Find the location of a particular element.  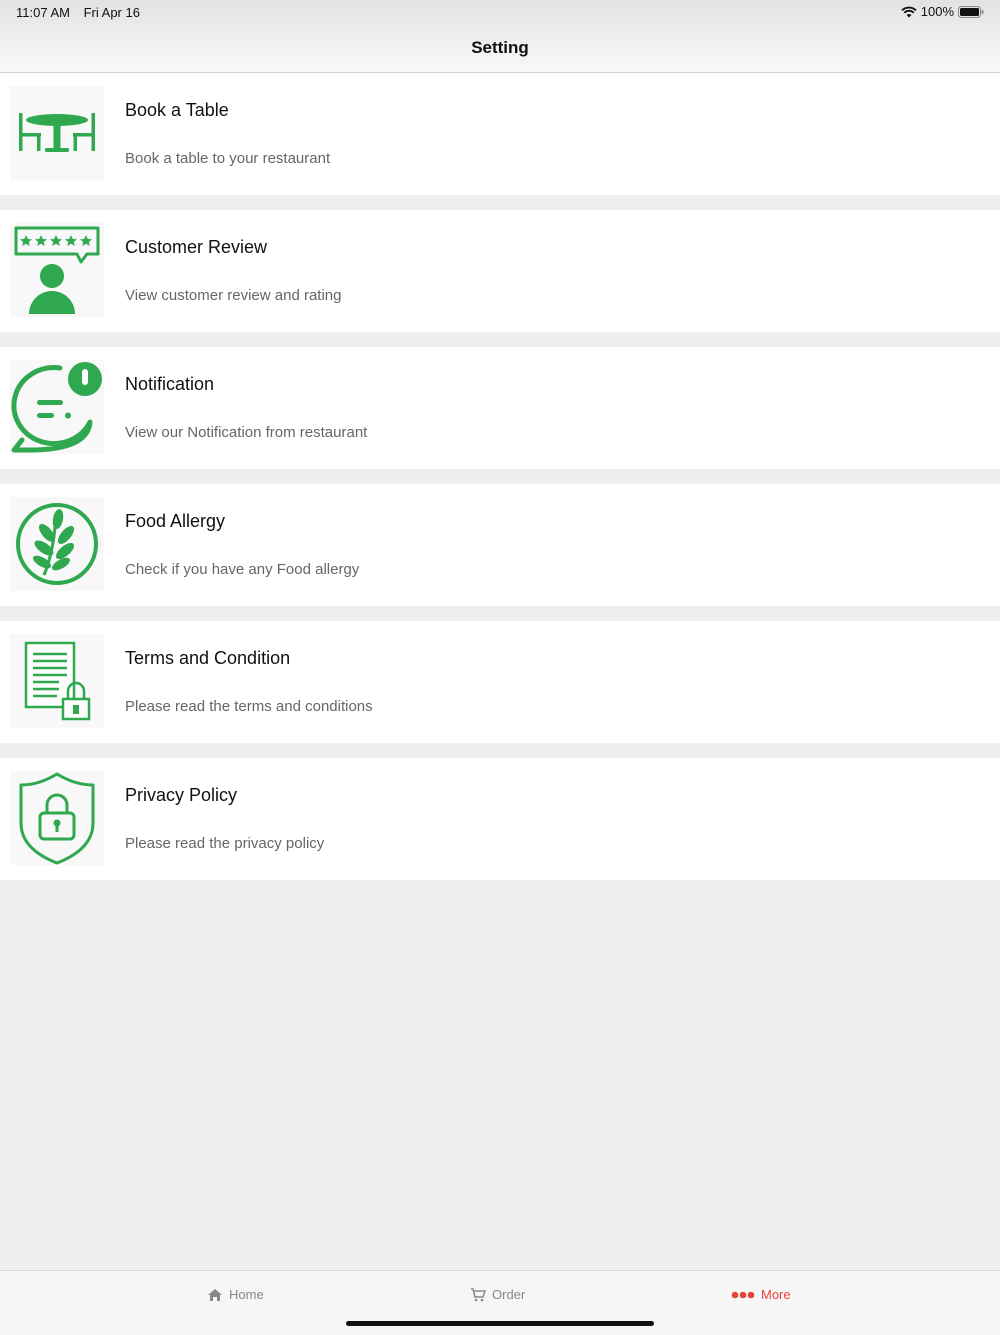

wheat-icon is located at coordinates (57, 544).